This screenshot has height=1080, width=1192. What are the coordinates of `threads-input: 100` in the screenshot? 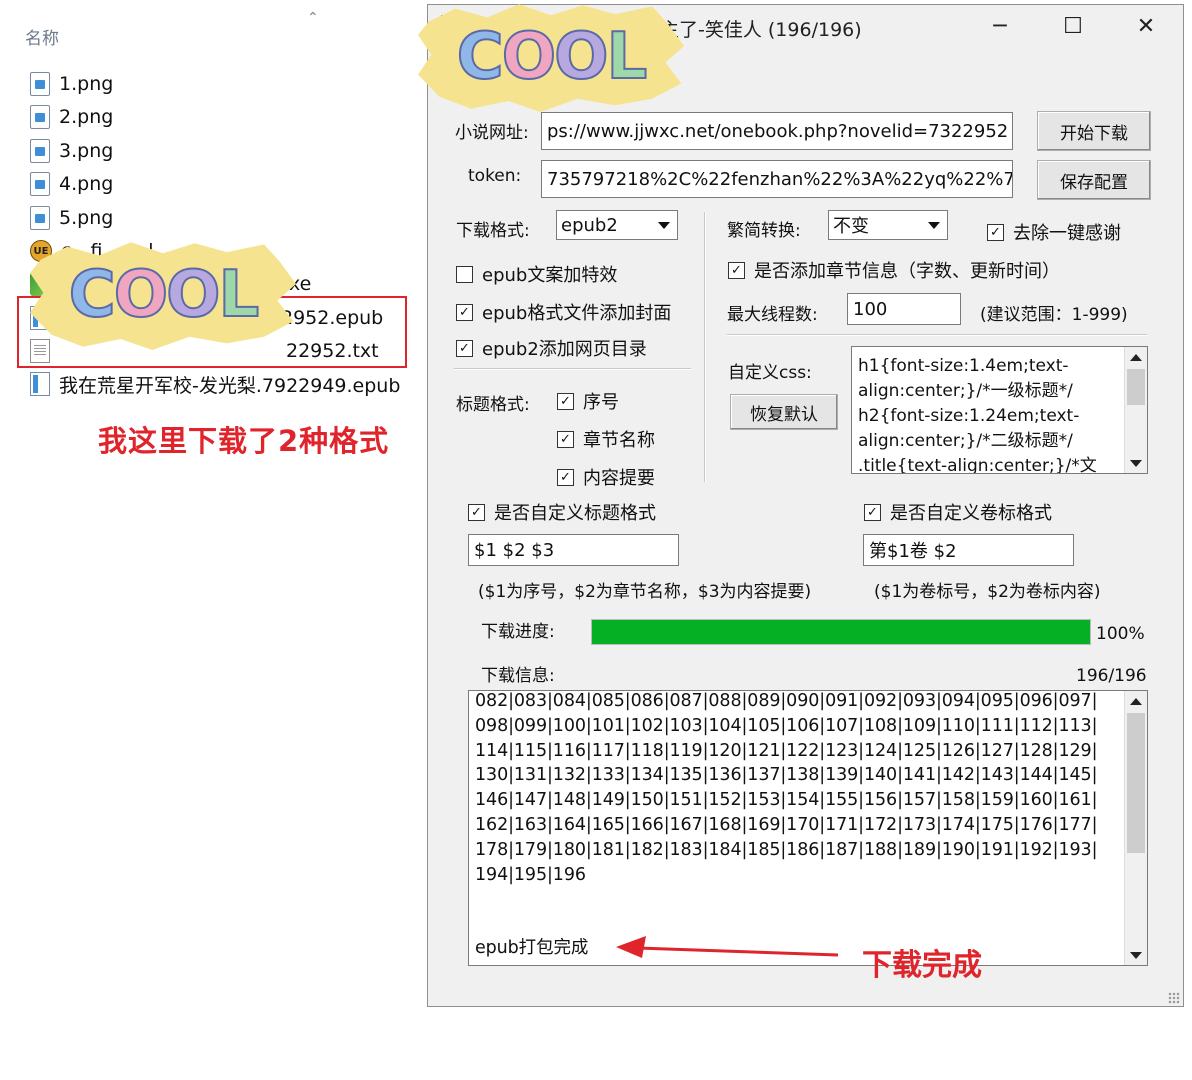 It's located at (904, 309).